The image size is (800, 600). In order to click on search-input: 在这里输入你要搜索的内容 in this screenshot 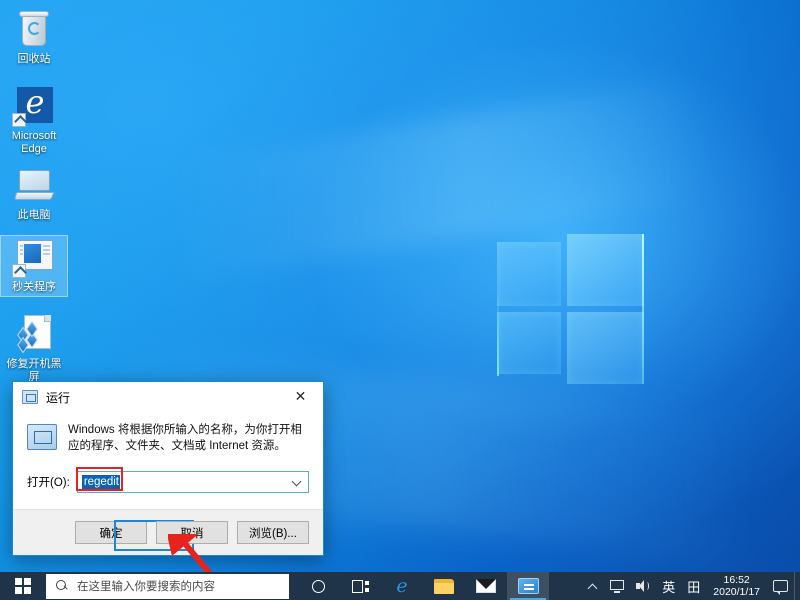, I will do `click(167, 586)`.